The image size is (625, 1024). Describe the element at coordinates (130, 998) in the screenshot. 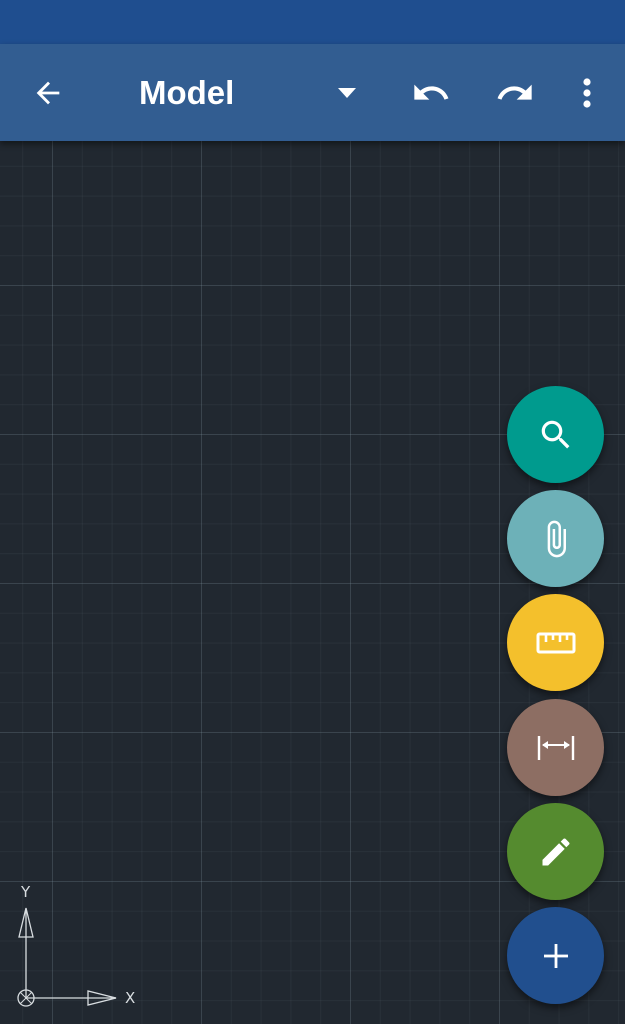

I see `x-axis-label: X` at that location.